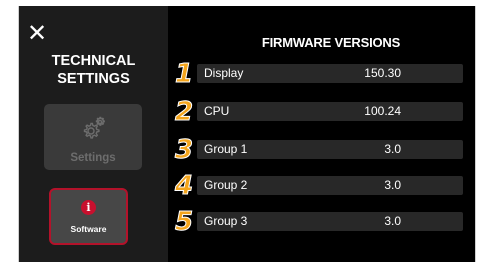  Describe the element at coordinates (330, 73) in the screenshot. I see `firmware-row-bar: Display 150.30` at that location.